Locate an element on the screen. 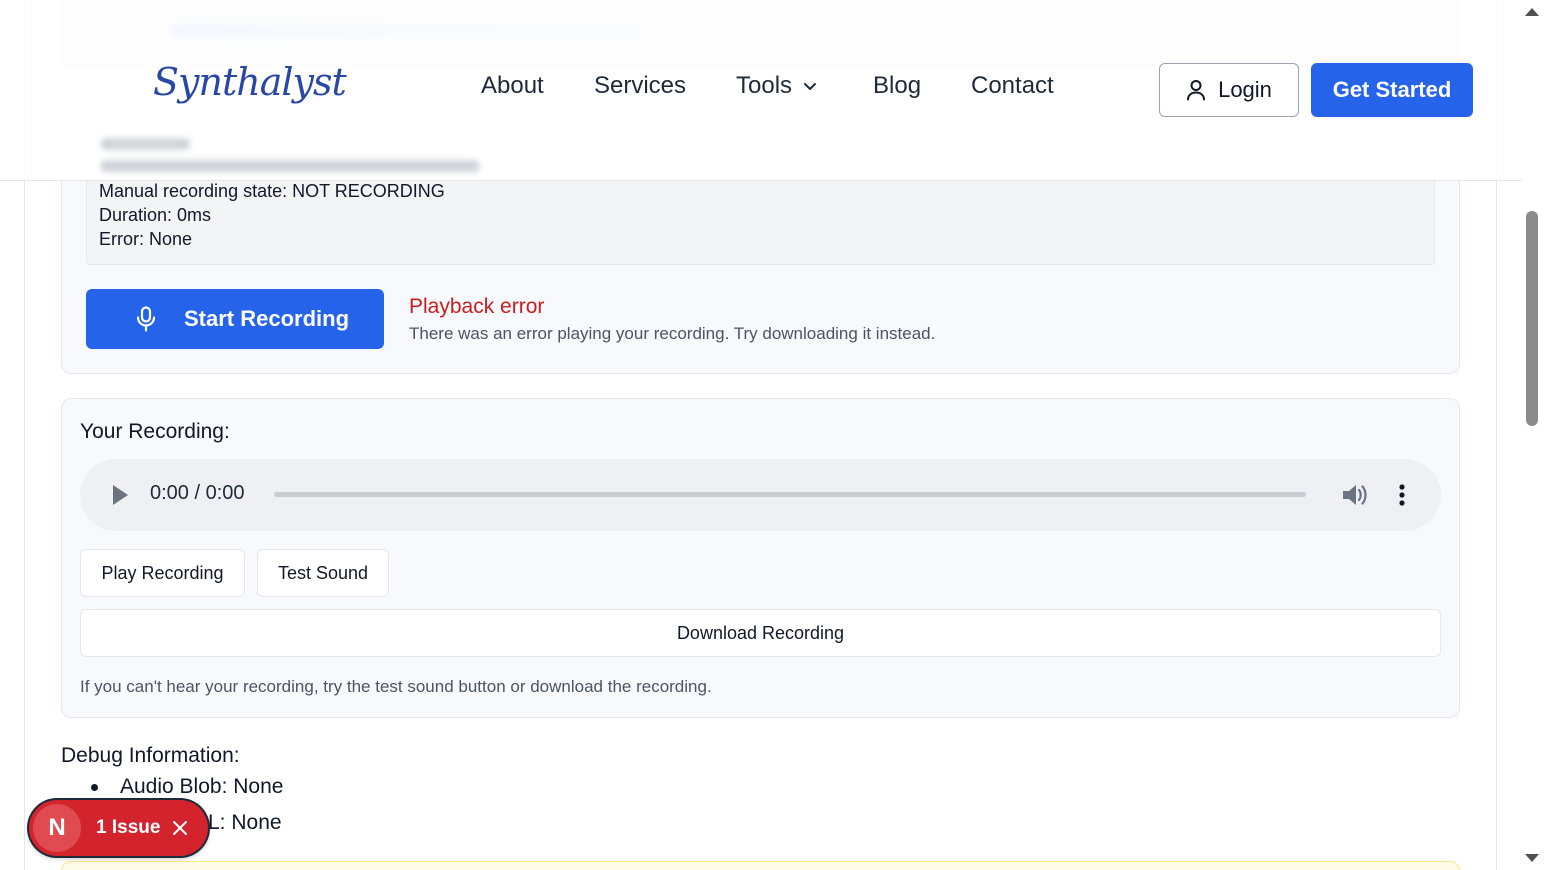  login-button: Login is located at coordinates (1229, 90).